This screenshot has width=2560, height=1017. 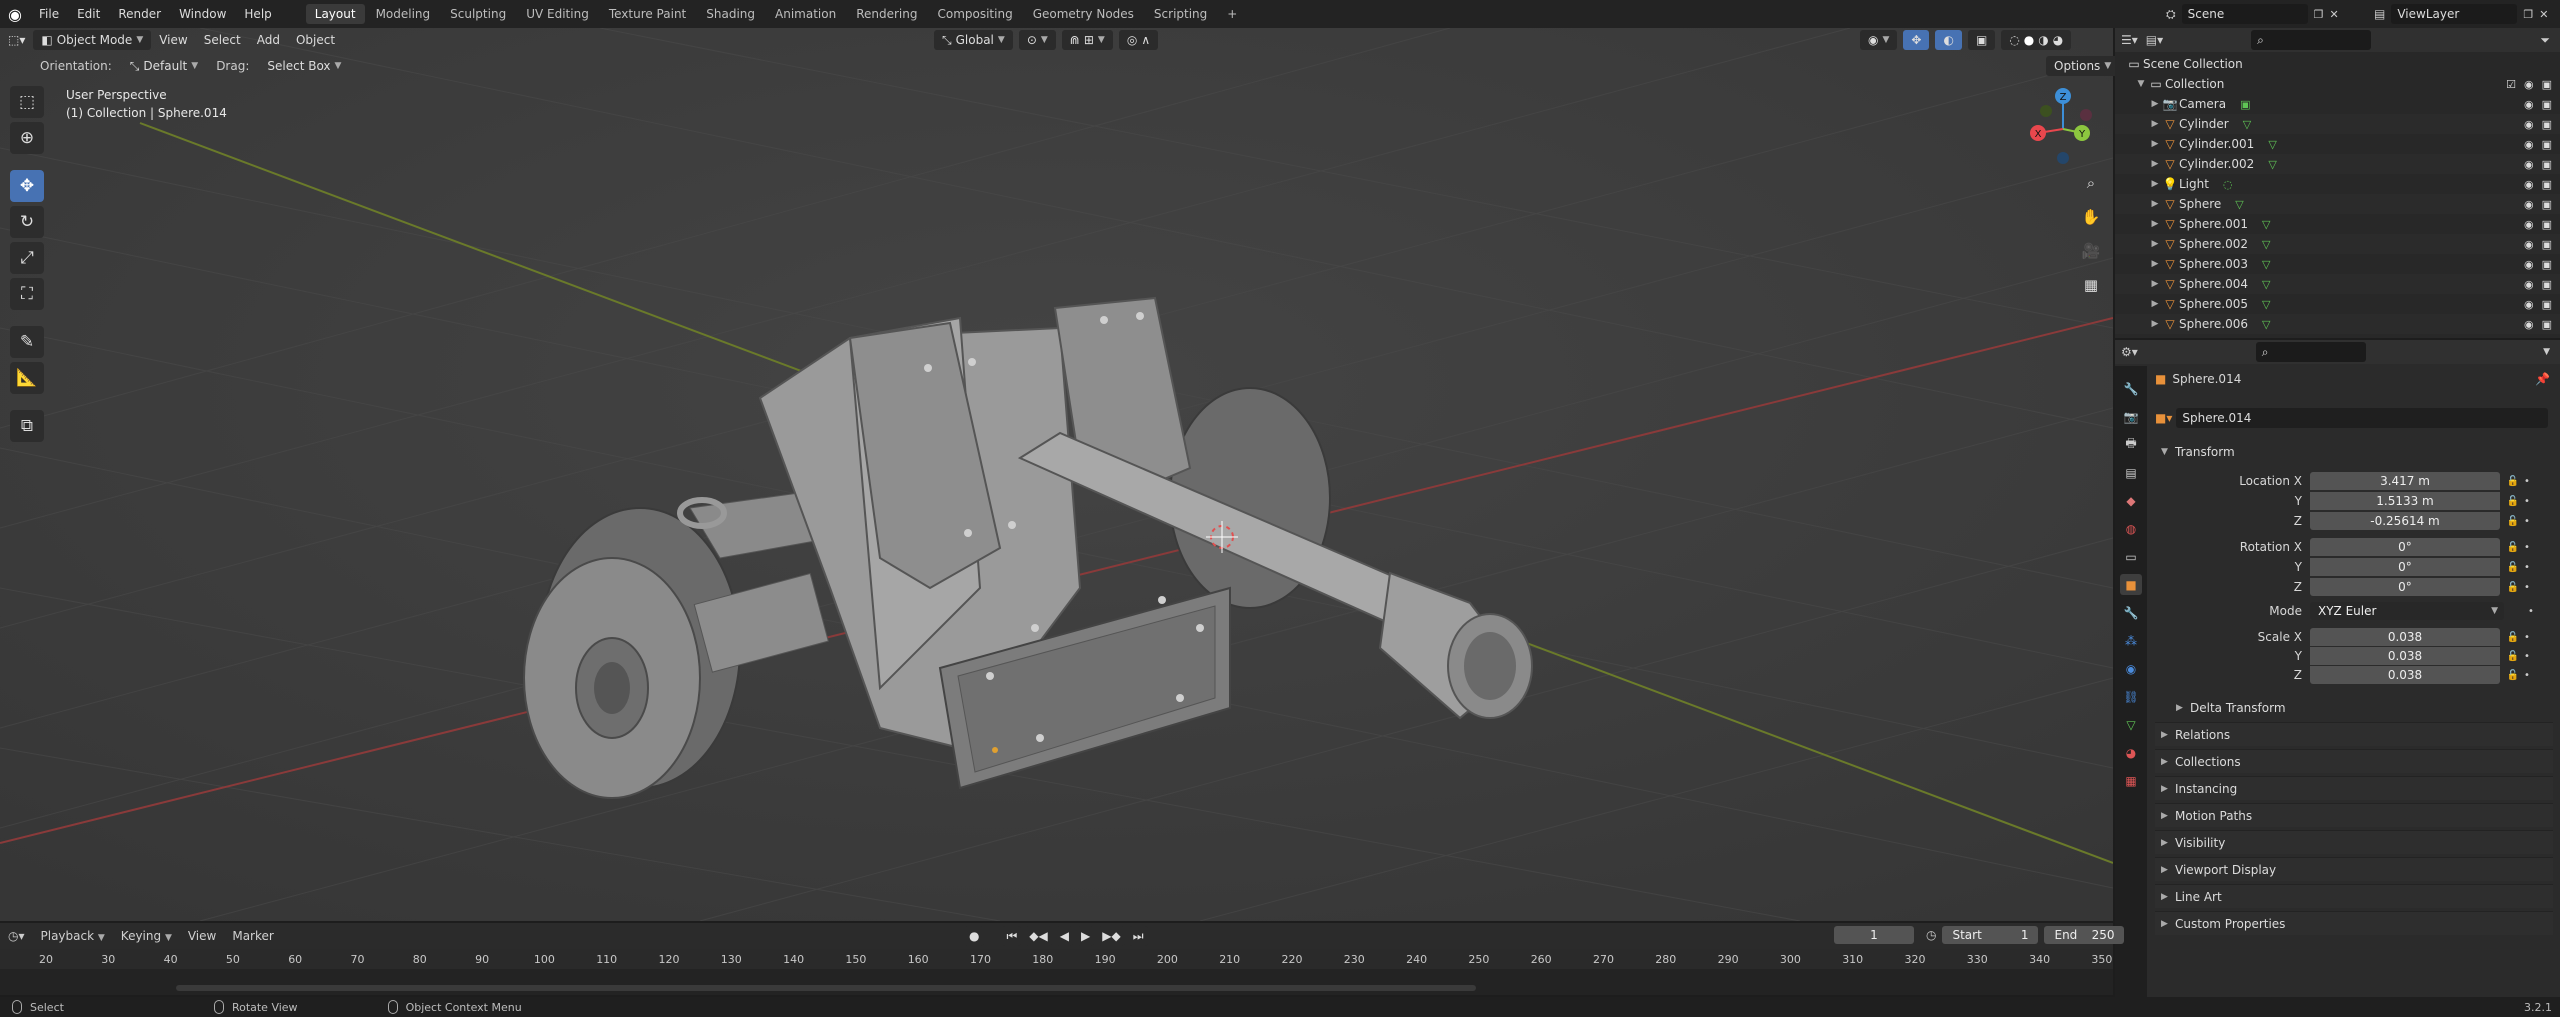 I want to click on properties-panel-custom-properties: ▶ Custom Properties, so click(x=2354, y=923).